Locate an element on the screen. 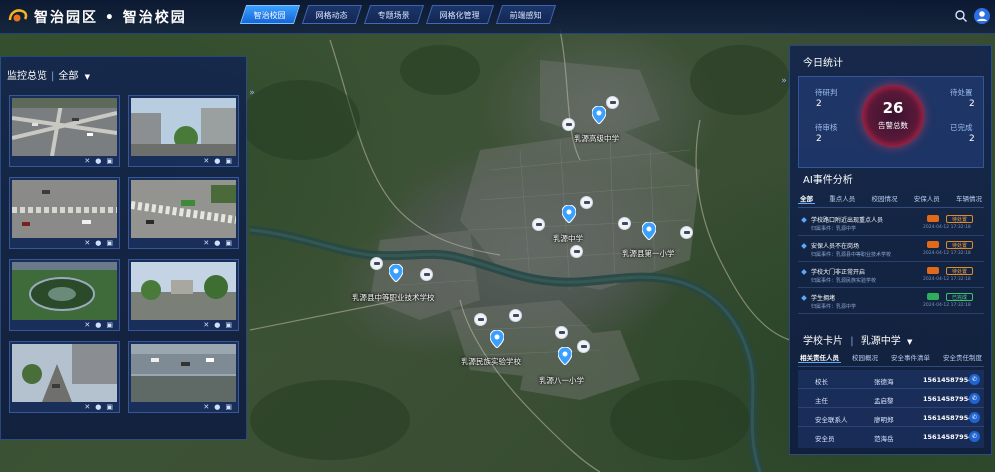 Image resolution: width=995 pixels, height=472 pixels. tab-campus-status: 校园情况 is located at coordinates (885, 198).